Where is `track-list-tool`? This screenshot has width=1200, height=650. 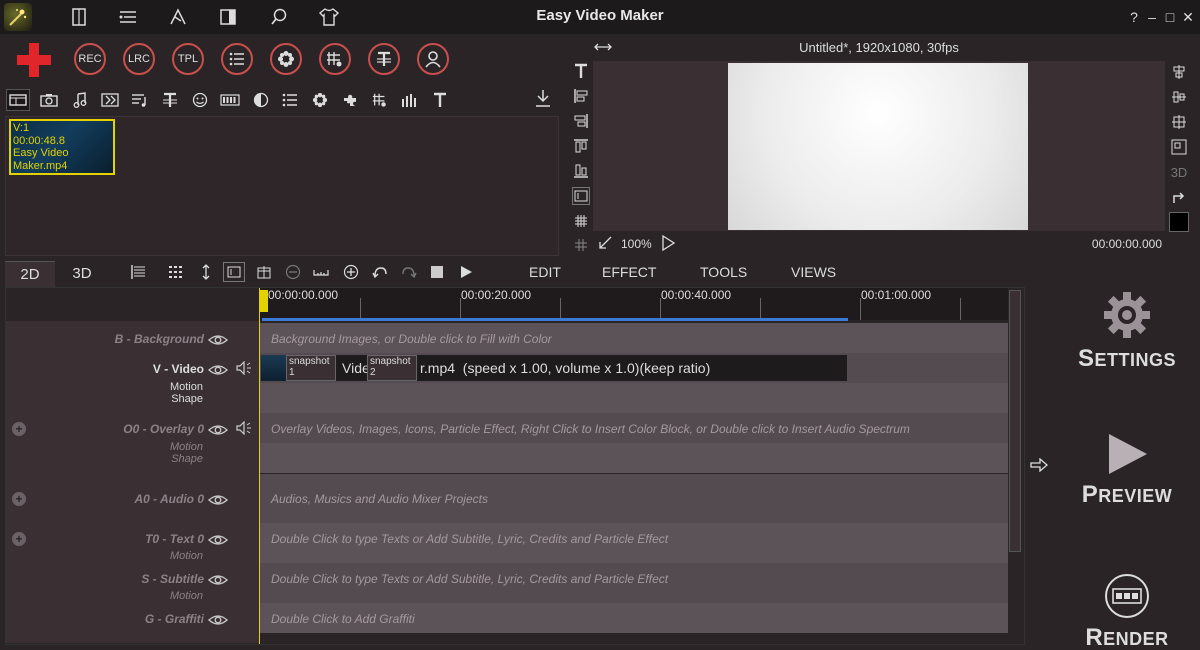 track-list-tool is located at coordinates (138, 272).